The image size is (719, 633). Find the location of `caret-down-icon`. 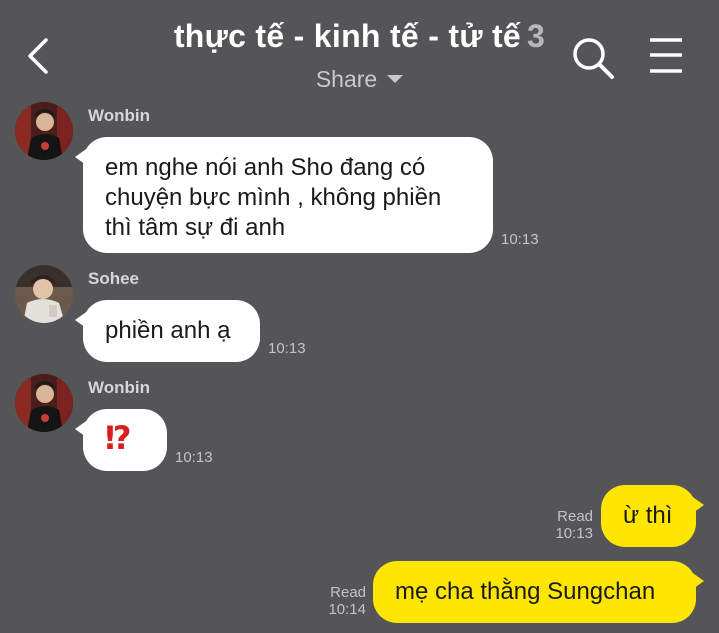

caret-down-icon is located at coordinates (395, 78).